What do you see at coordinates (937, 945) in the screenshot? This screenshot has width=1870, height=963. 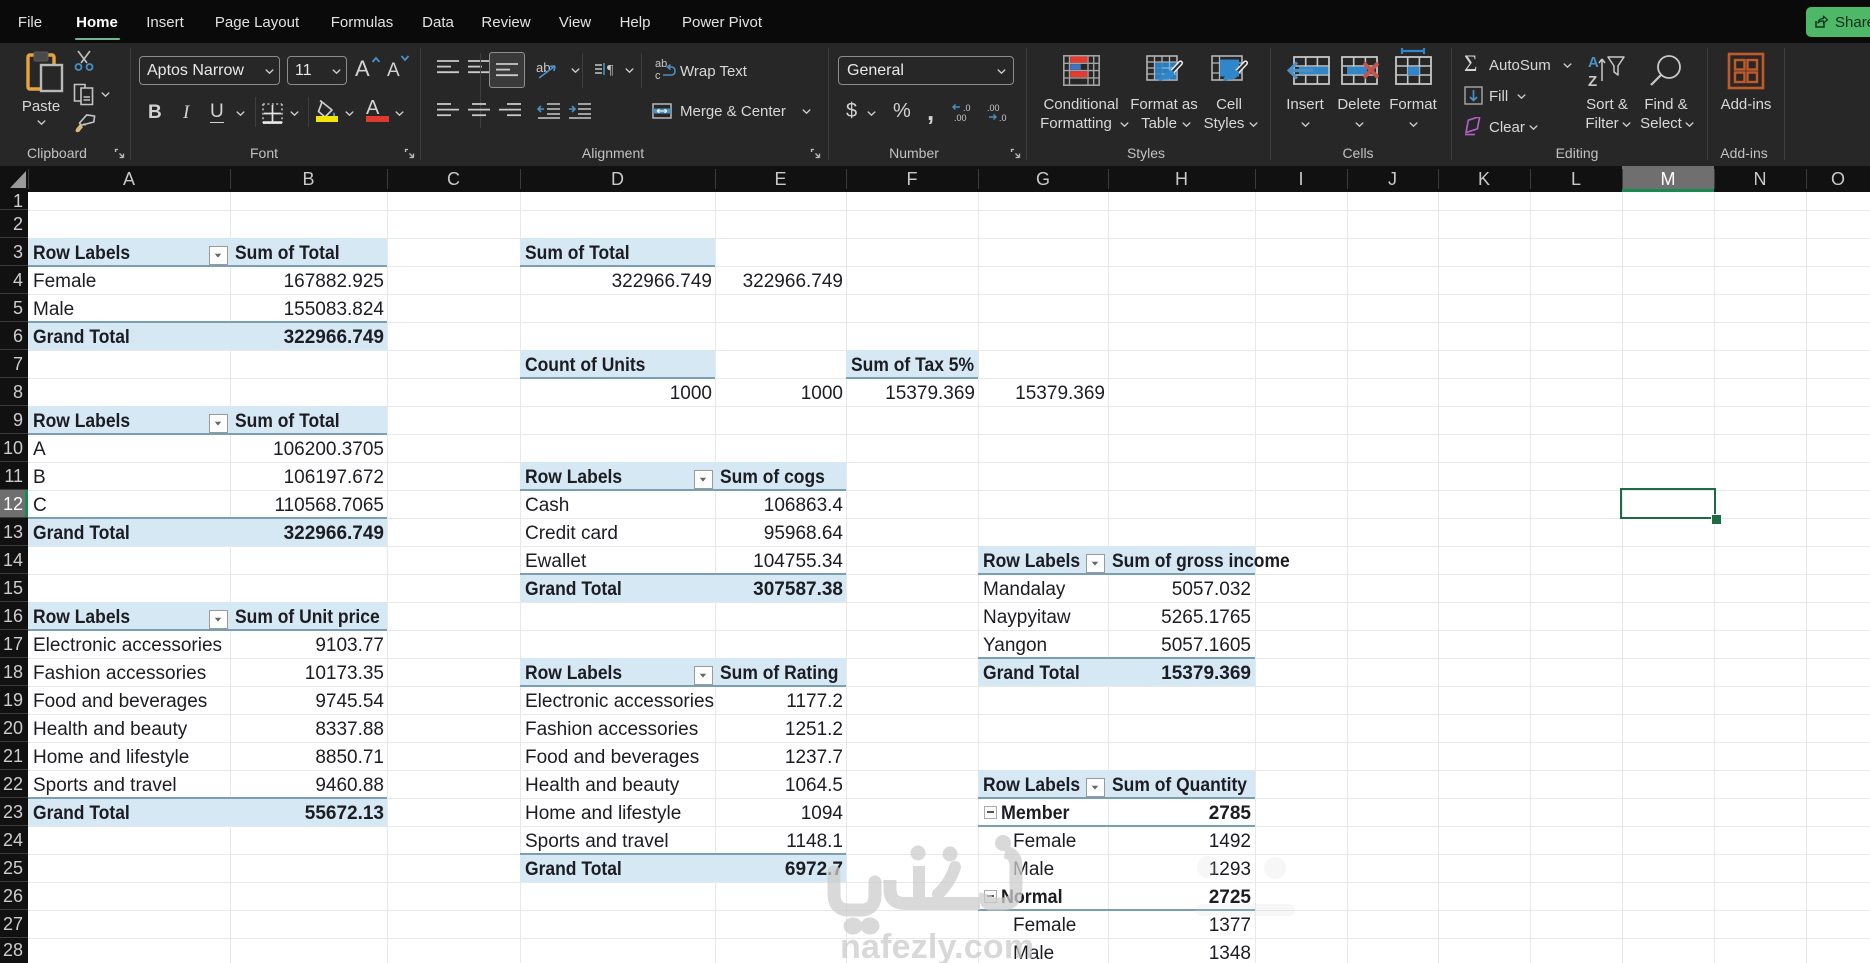 I see `svg-text: nafezly.com` at bounding box center [937, 945].